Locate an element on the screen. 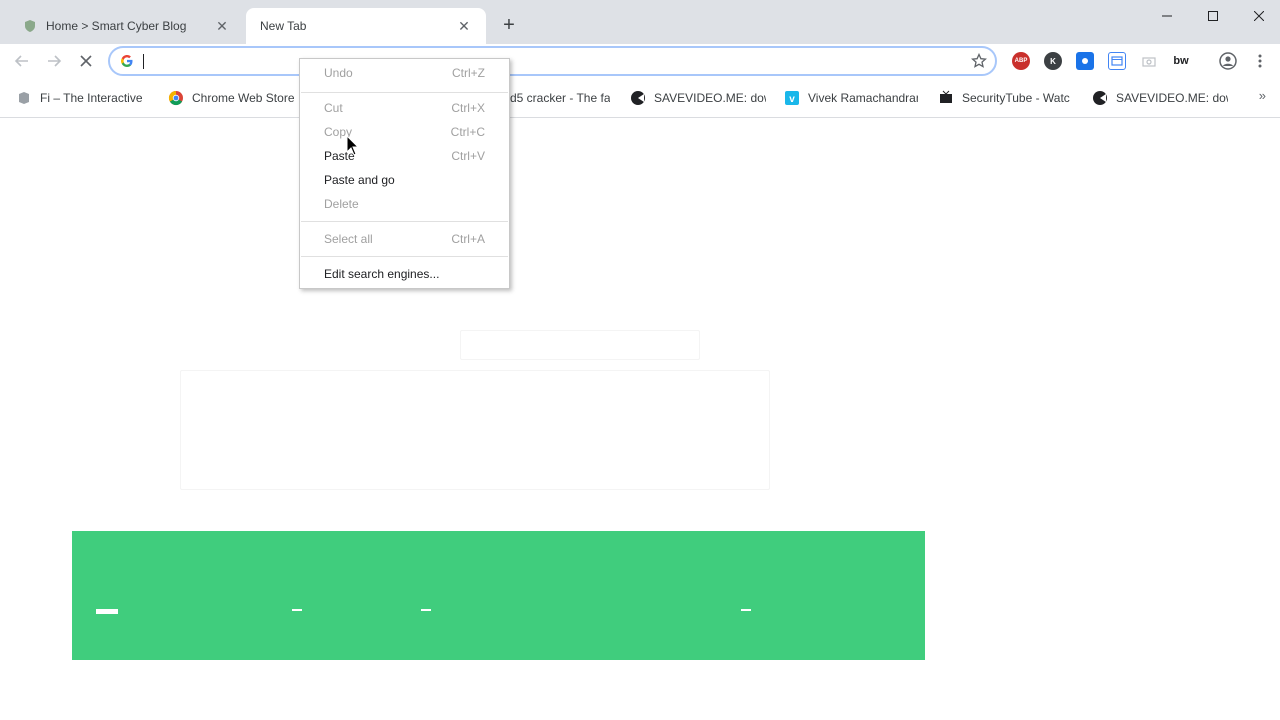 The image size is (1280, 720). k-extension-icon: K is located at coordinates (1053, 61).